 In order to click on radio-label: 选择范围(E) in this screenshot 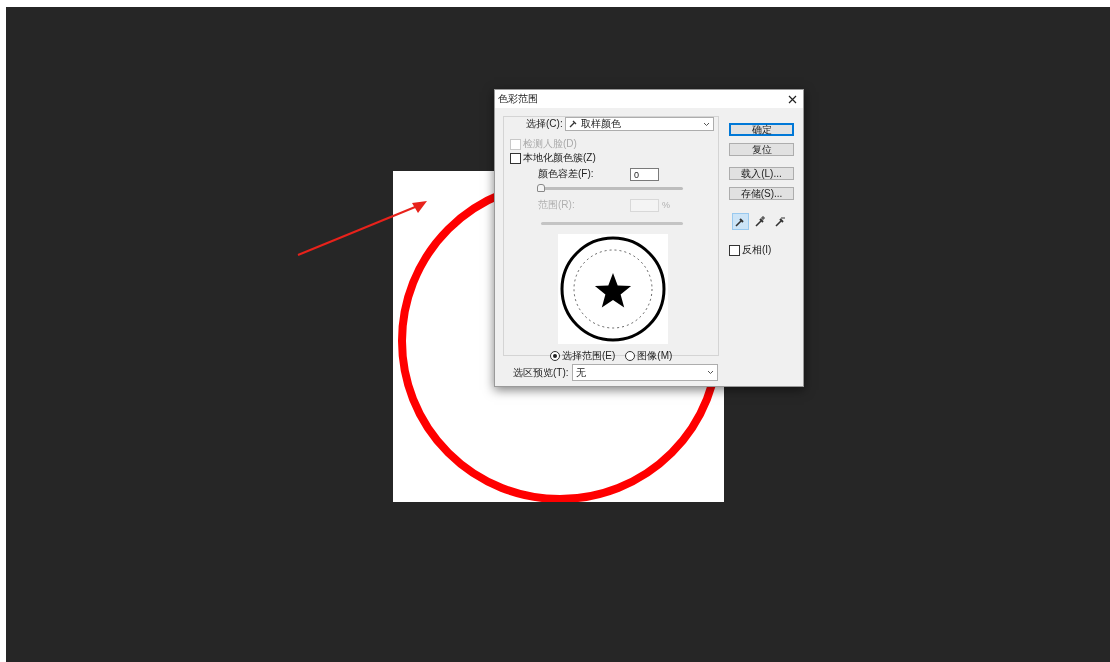, I will do `click(589, 356)`.